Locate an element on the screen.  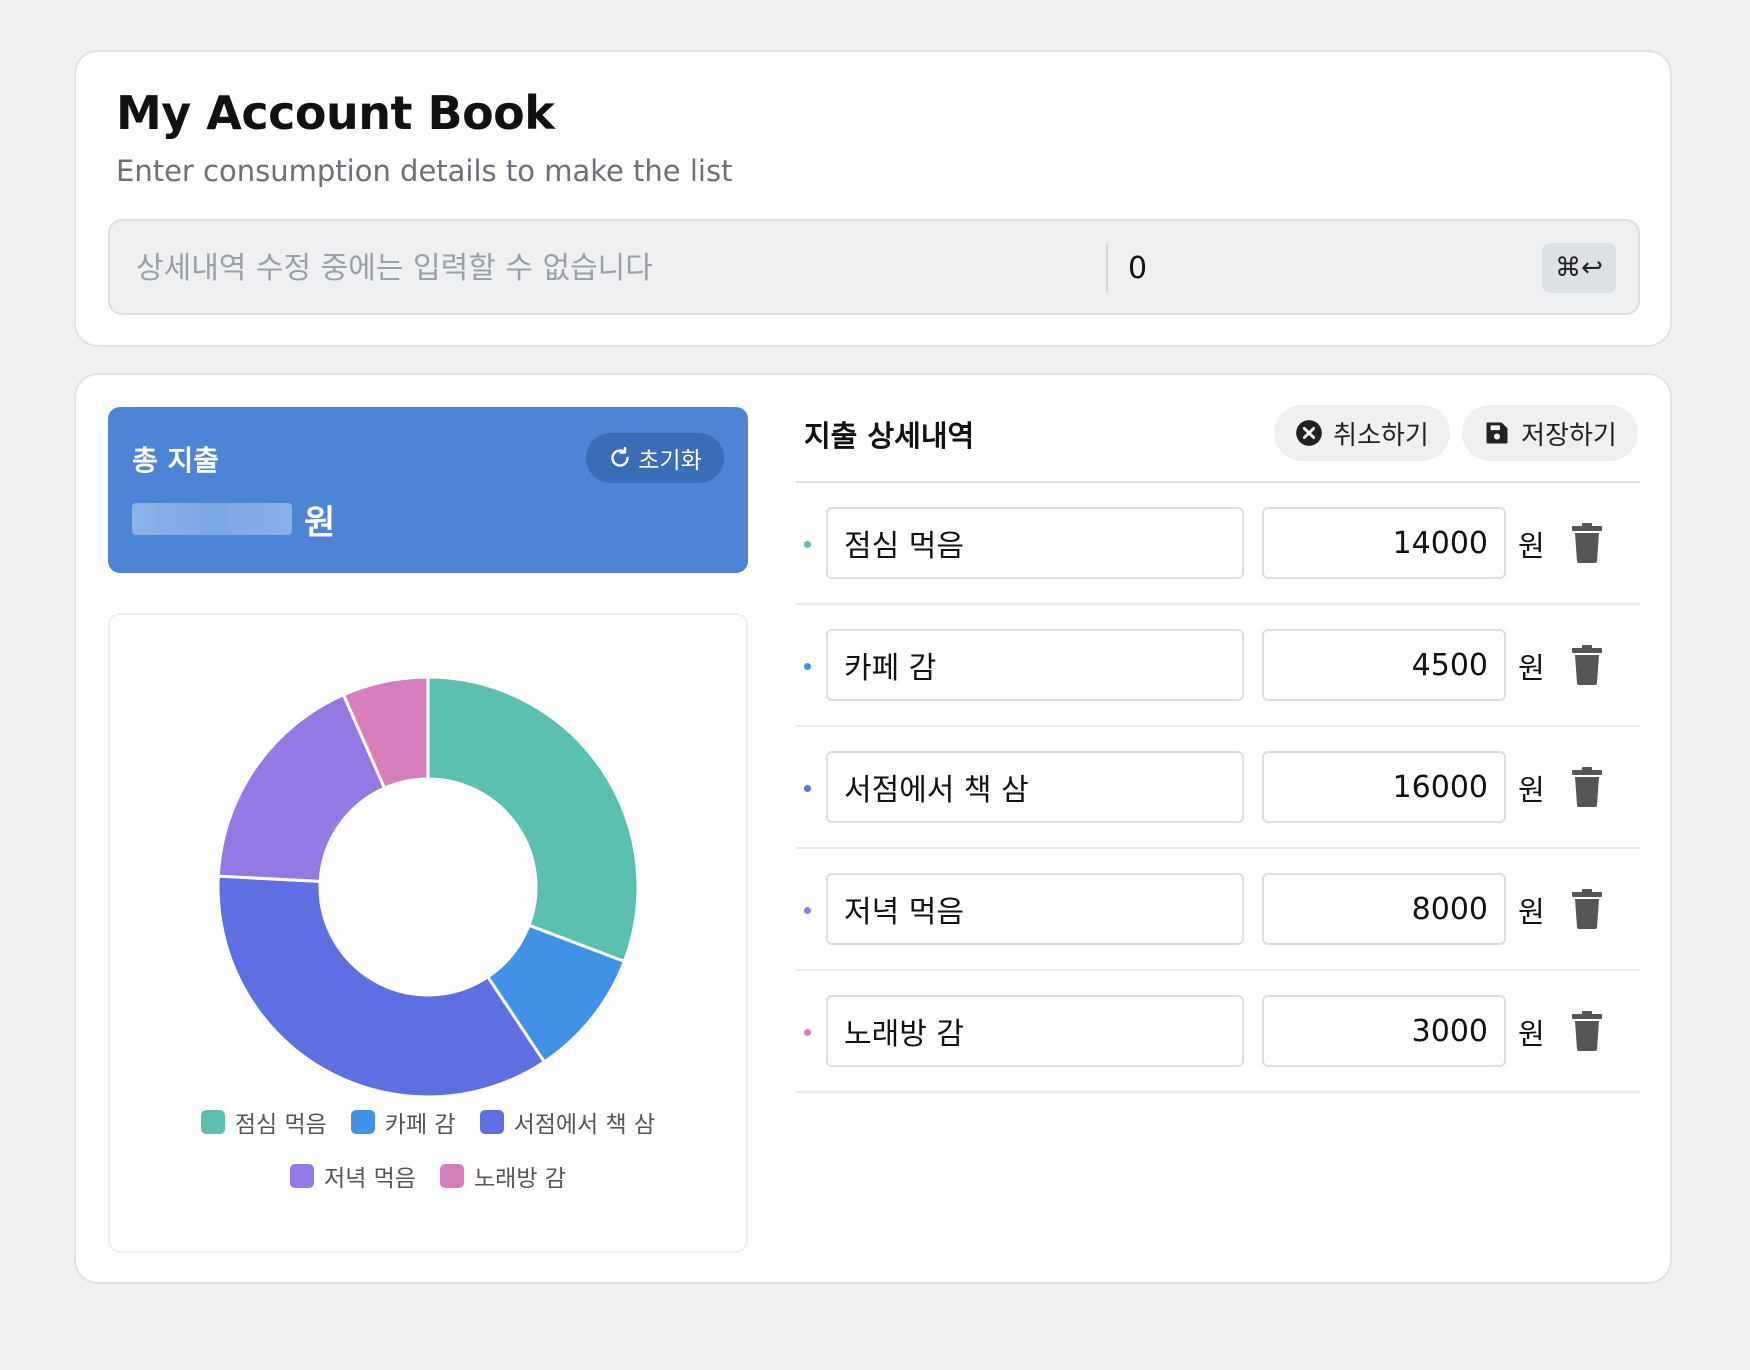
legend-item: 카페 감 is located at coordinates (403, 1122).